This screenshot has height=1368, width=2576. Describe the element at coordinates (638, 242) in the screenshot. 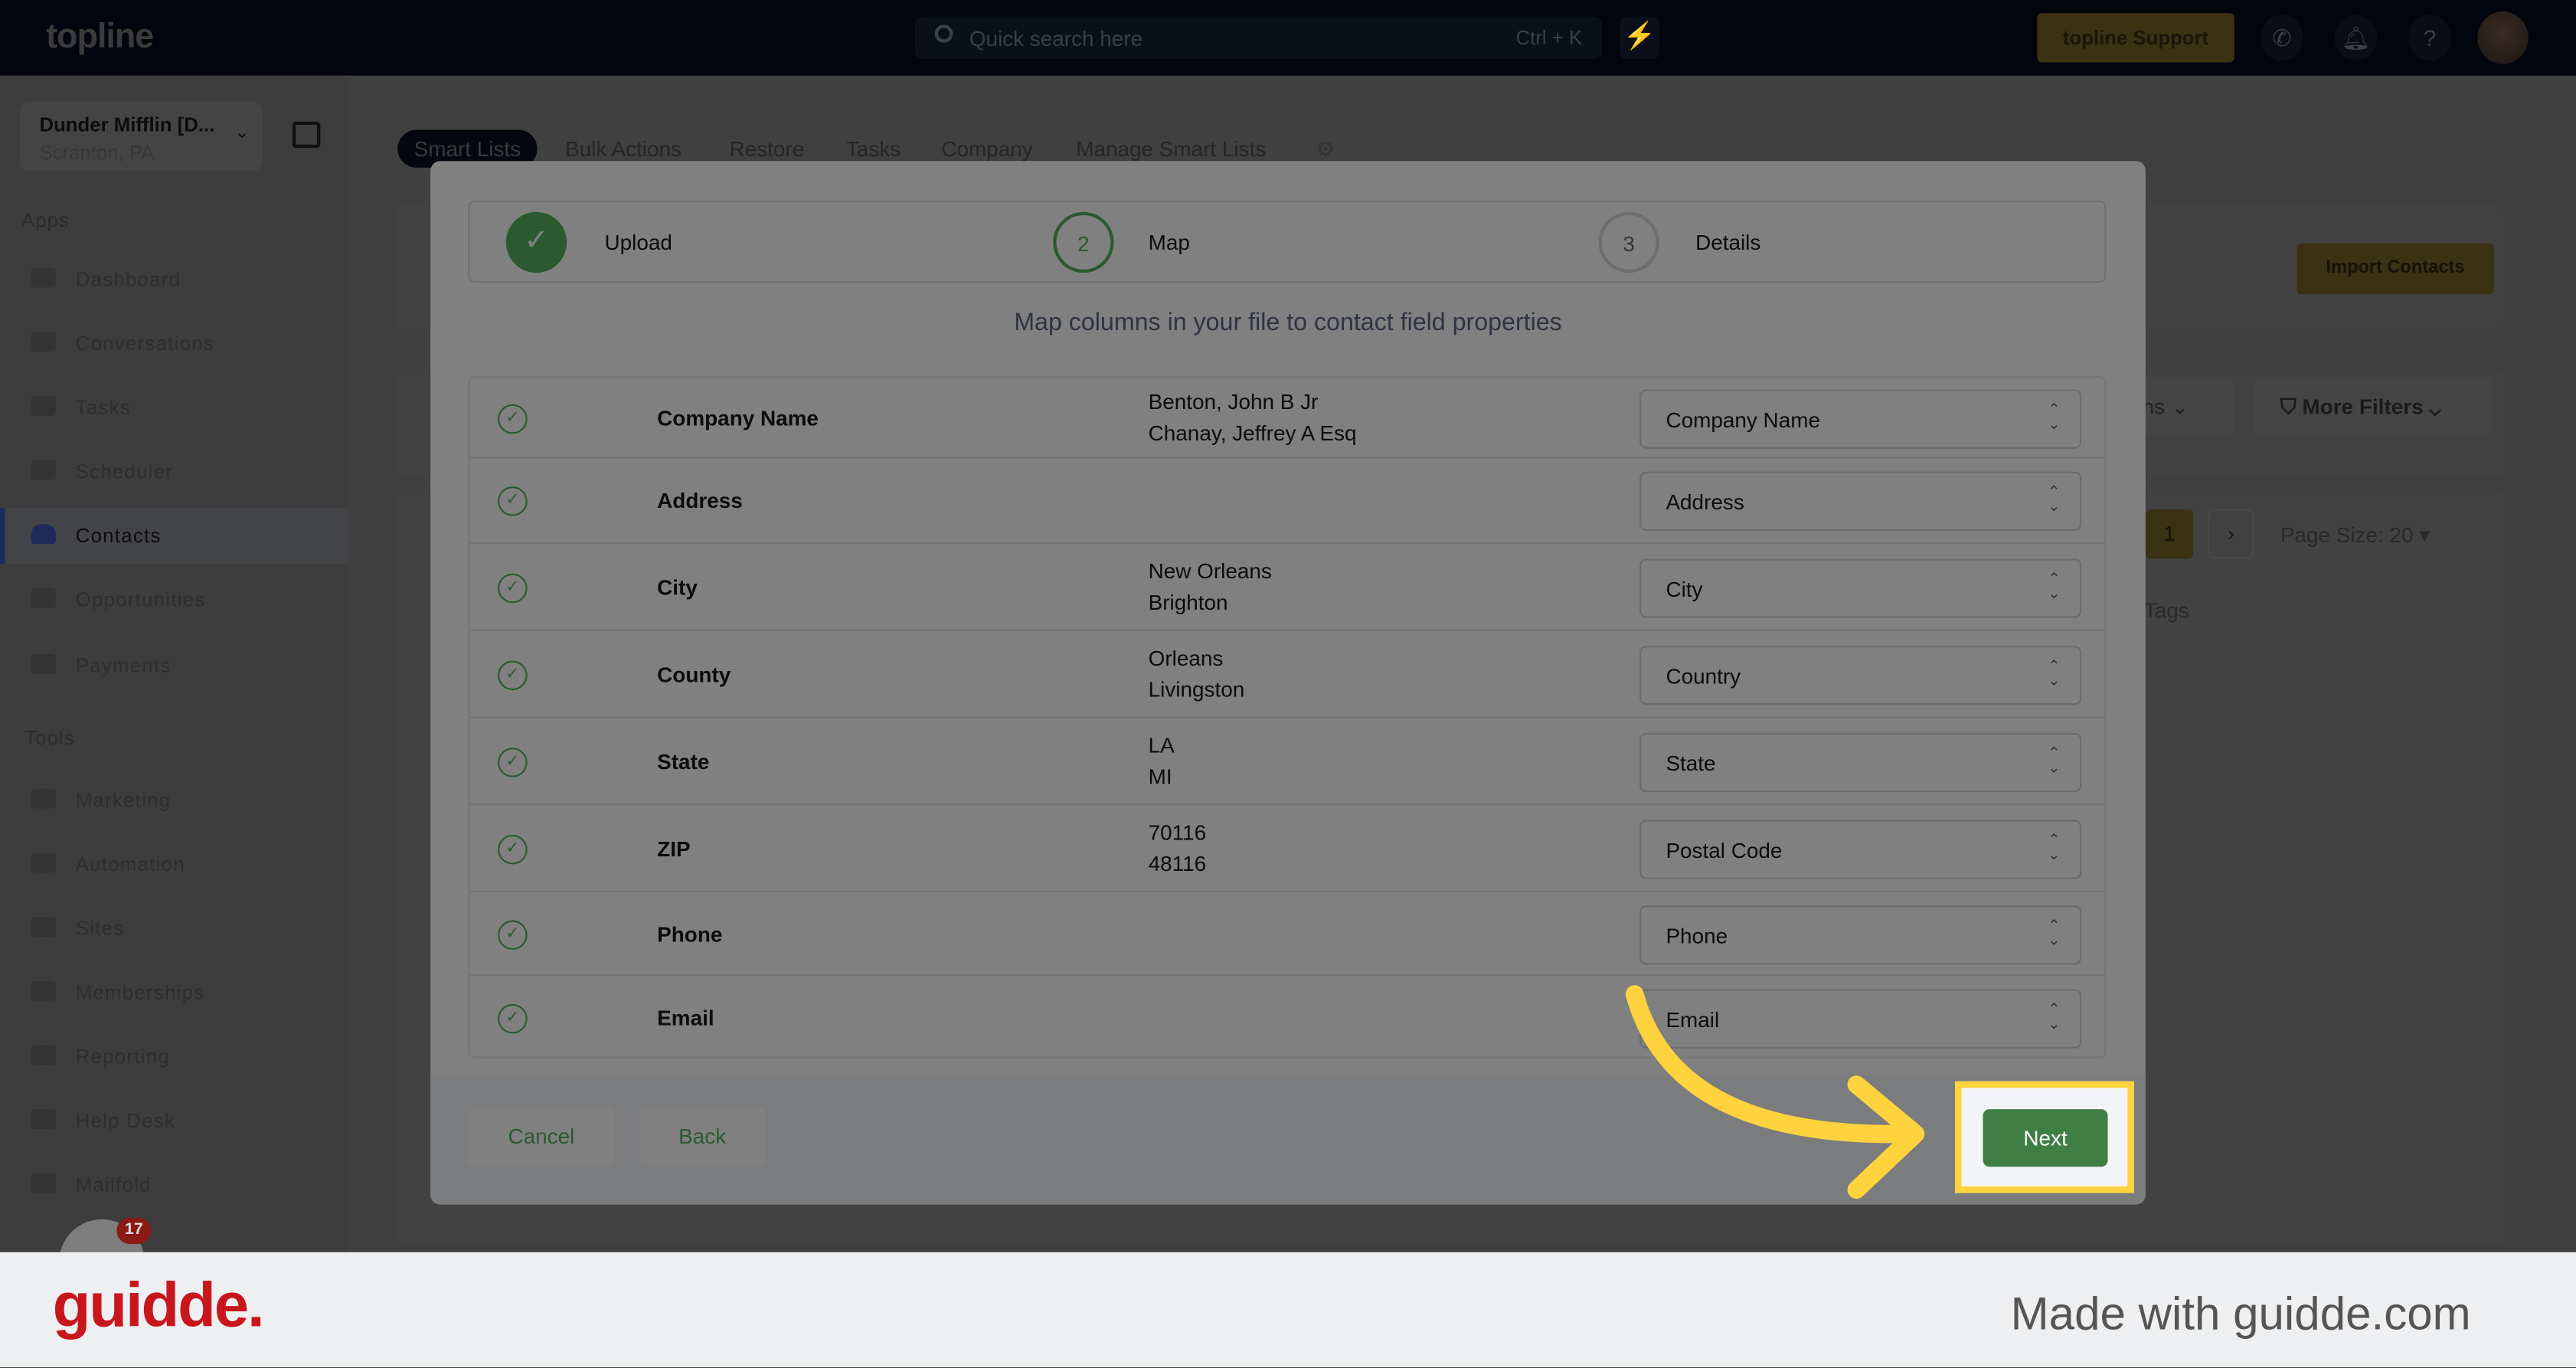

I see `step-upload-label: Upload` at that location.